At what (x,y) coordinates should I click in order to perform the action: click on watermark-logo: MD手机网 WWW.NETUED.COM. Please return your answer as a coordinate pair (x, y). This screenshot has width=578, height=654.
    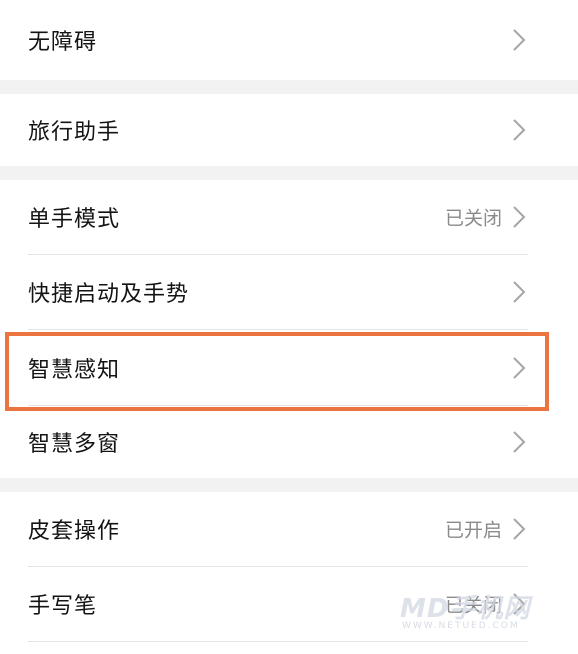
    Looking at the image, I should click on (480, 614).